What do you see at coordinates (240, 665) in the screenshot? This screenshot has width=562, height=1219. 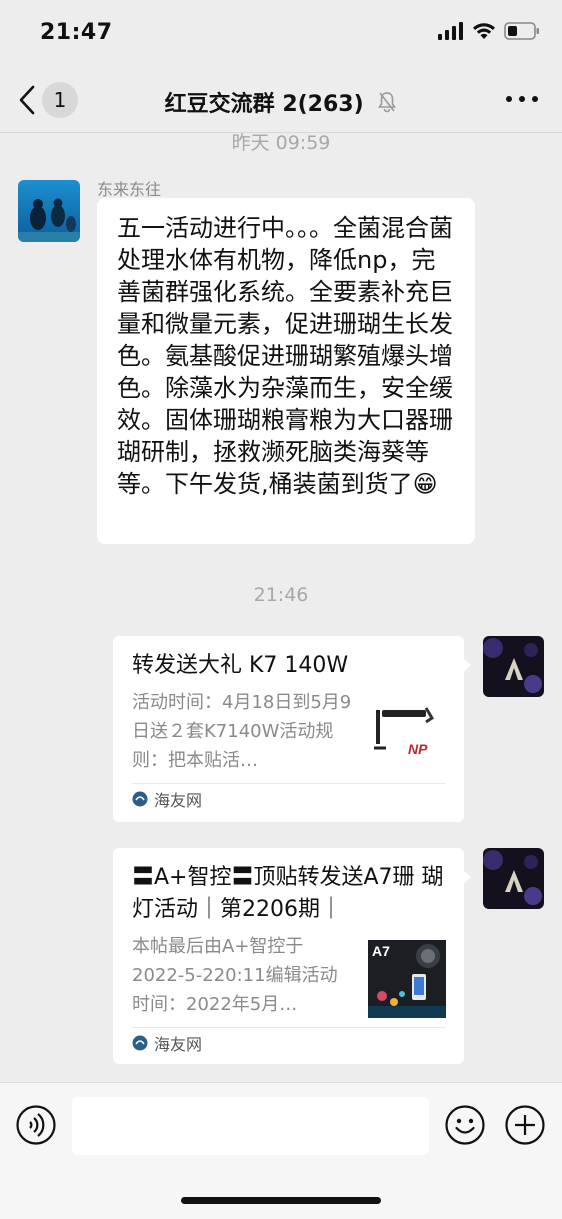 I see `card-title: 转发送大礼 K7 140W` at bounding box center [240, 665].